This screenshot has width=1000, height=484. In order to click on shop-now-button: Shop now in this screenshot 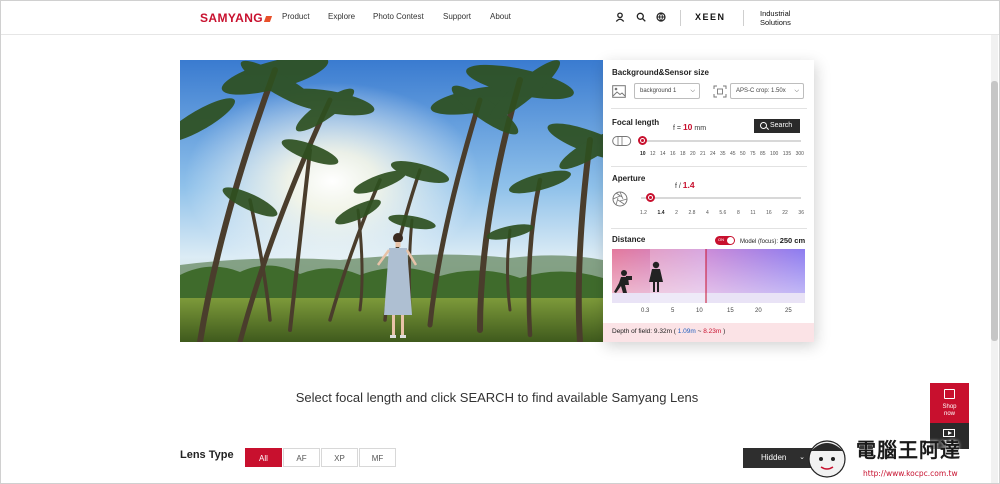, I will do `click(949, 403)`.